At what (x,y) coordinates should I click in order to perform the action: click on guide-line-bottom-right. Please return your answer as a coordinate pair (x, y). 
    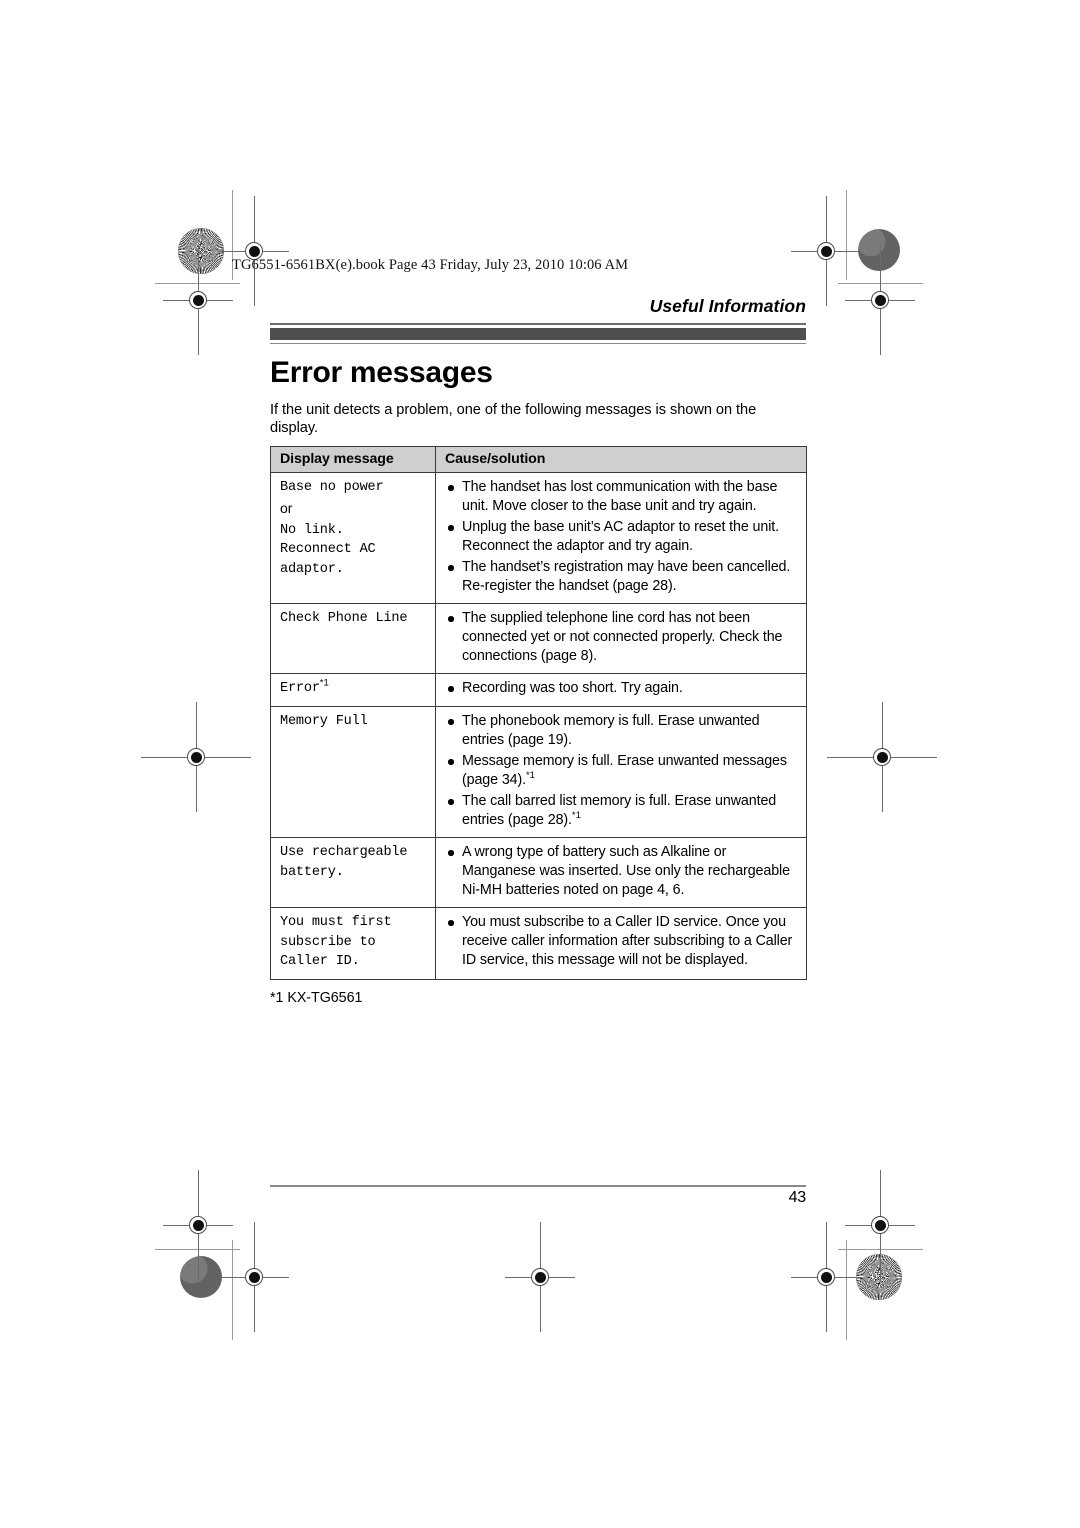
    Looking at the image, I should click on (880, 1249).